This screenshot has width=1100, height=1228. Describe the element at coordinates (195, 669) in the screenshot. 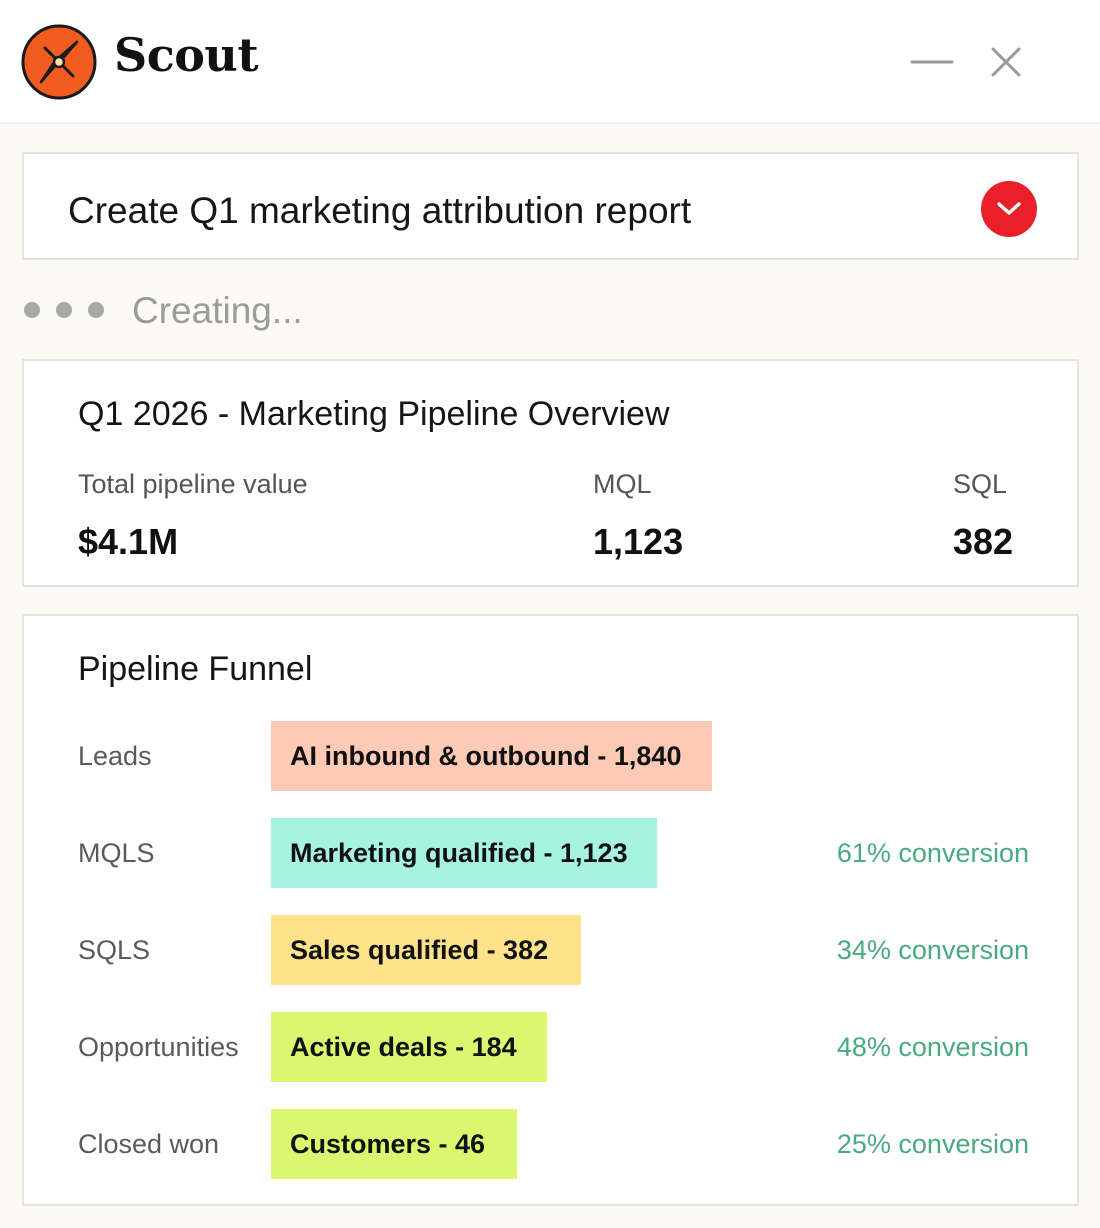

I see `funnel-title: Pipeline Funnel` at that location.